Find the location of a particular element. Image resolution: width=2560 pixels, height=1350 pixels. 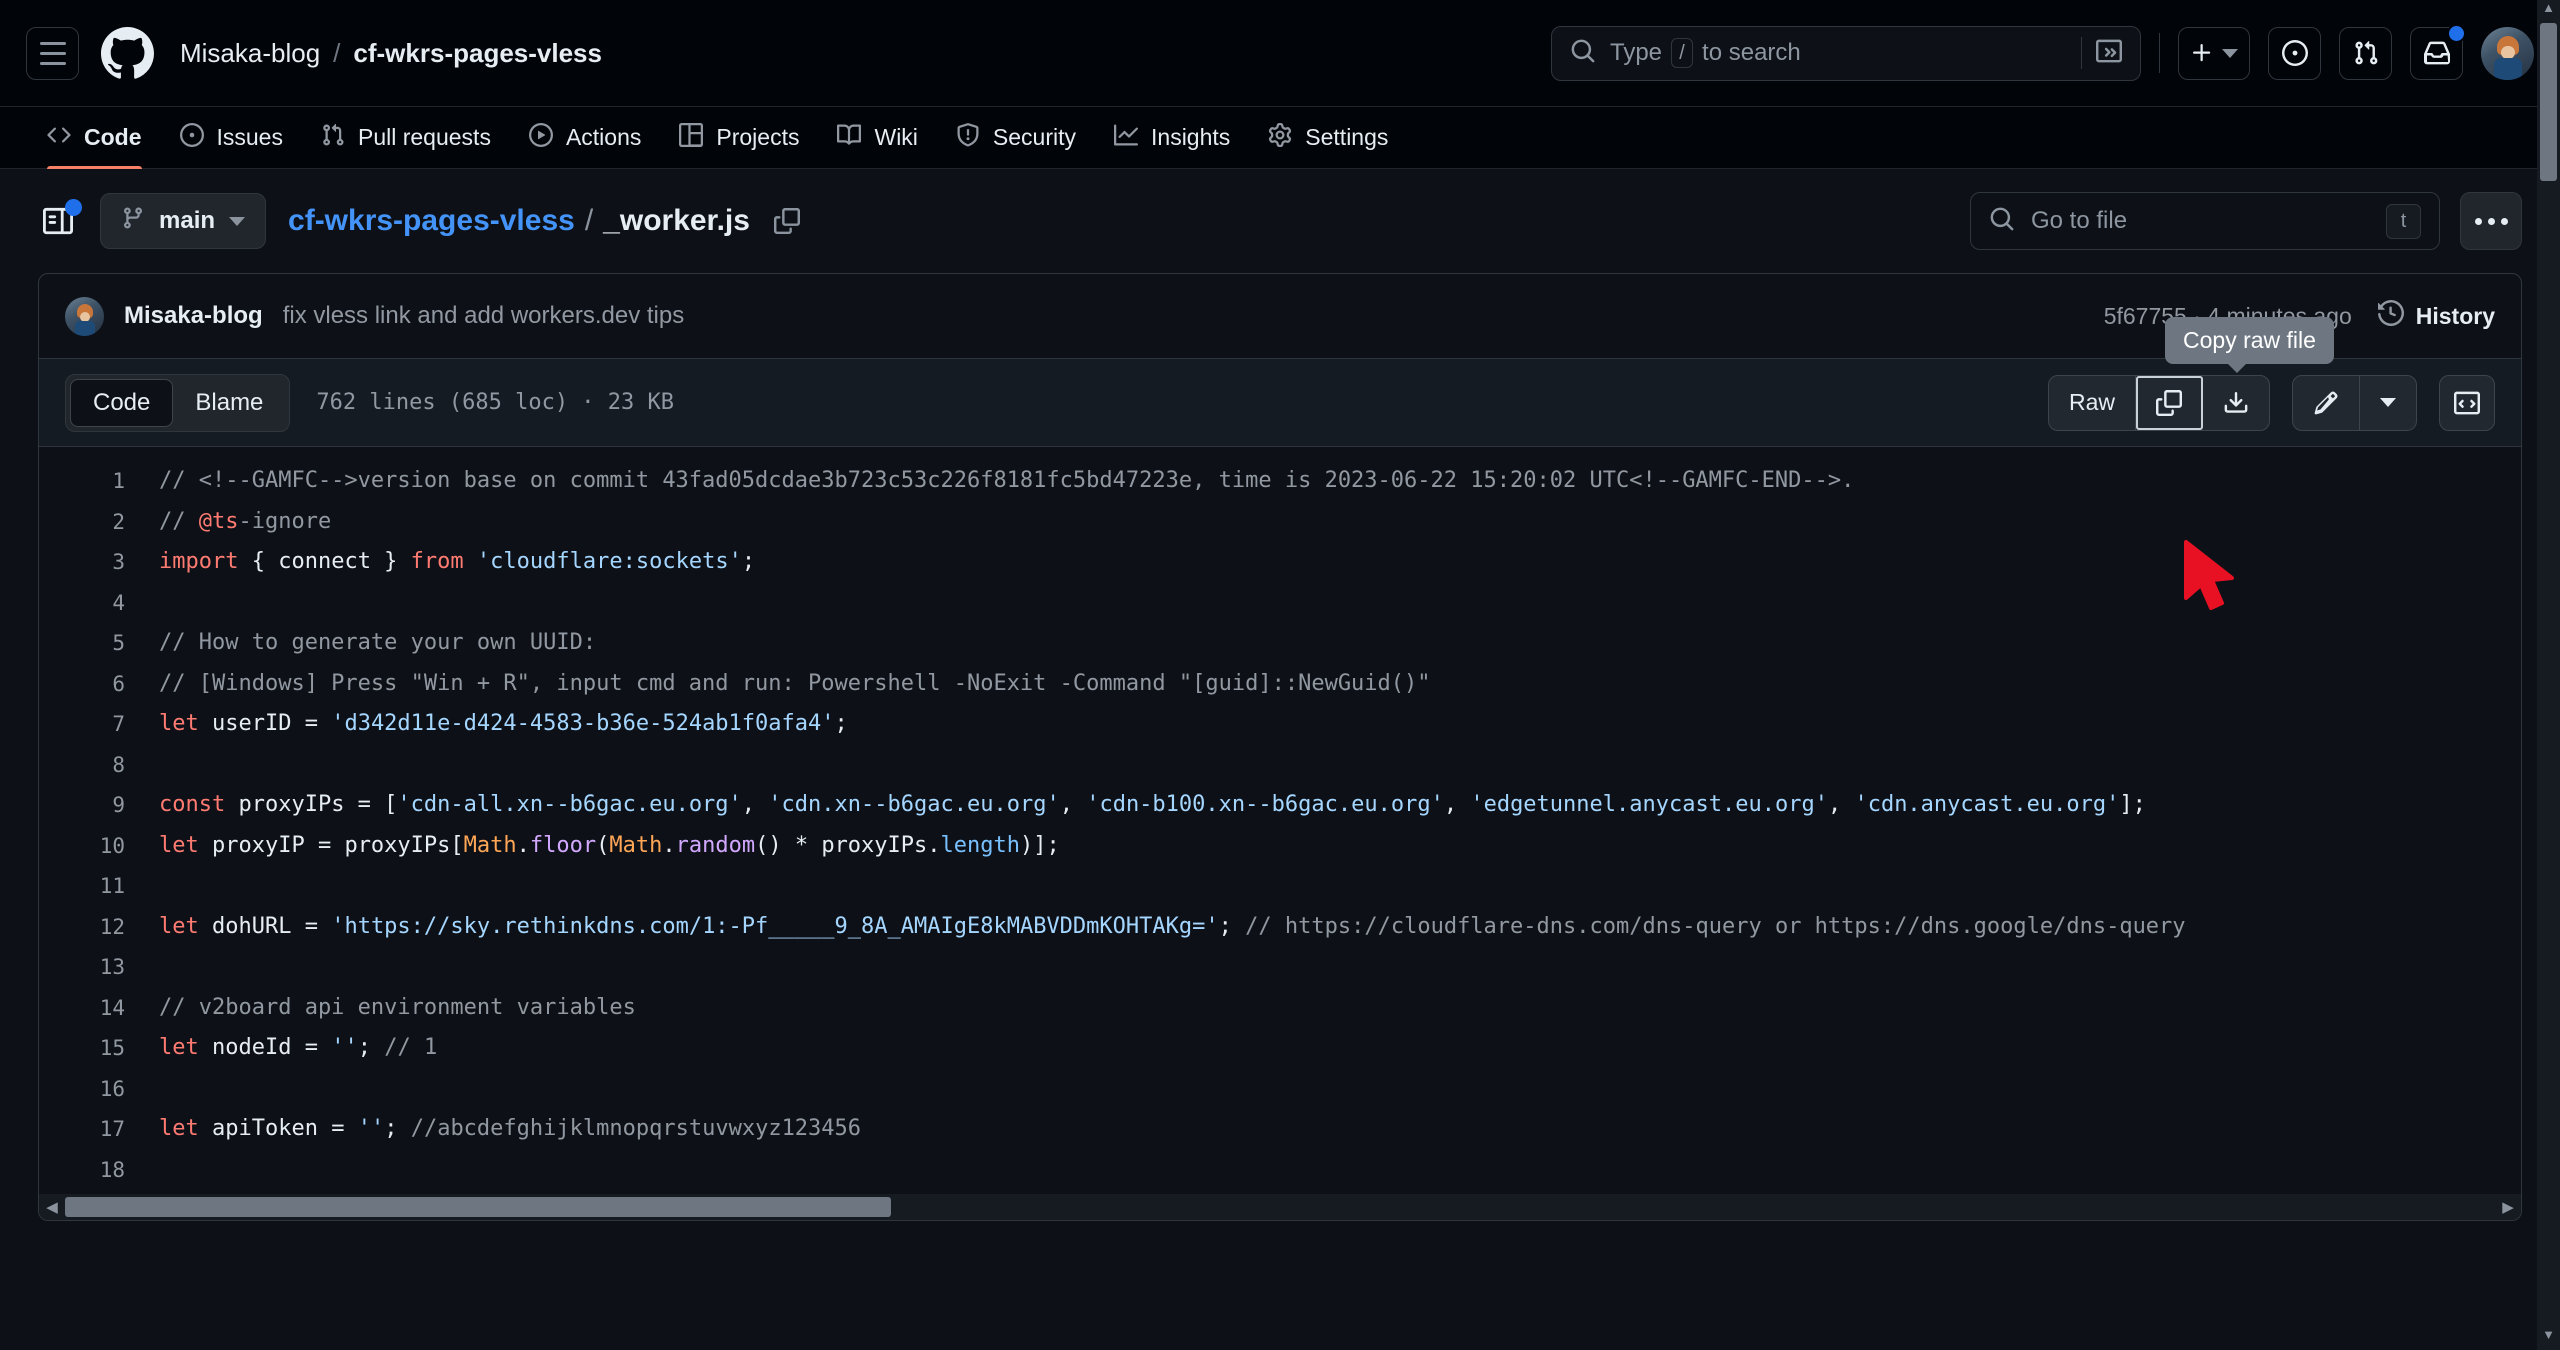

copy-raw-file-icon is located at coordinates (2169, 402).